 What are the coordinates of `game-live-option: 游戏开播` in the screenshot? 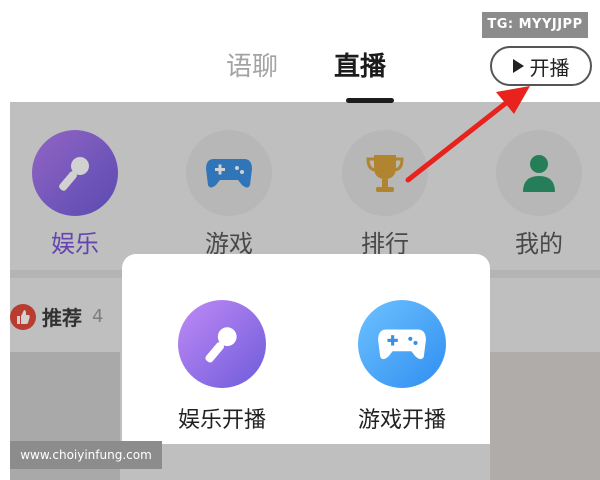 It's located at (402, 367).